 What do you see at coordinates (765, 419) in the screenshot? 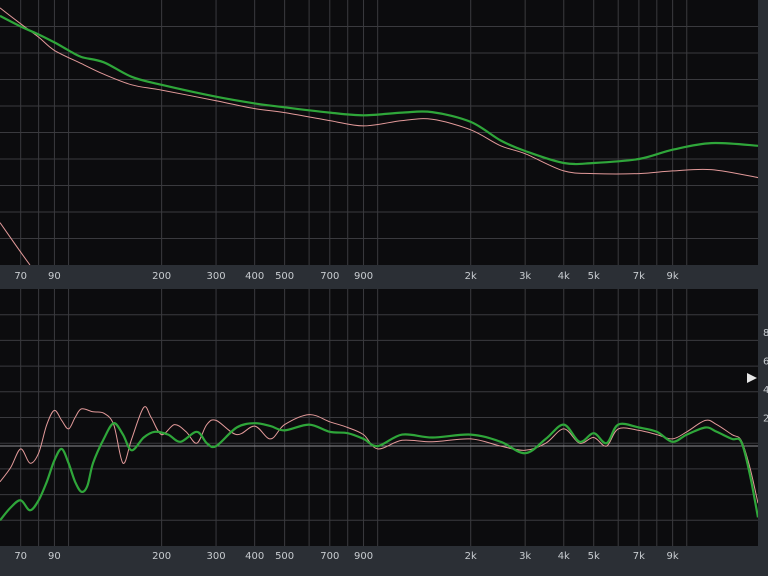
I see `right-tick-label: 2` at bounding box center [765, 419].